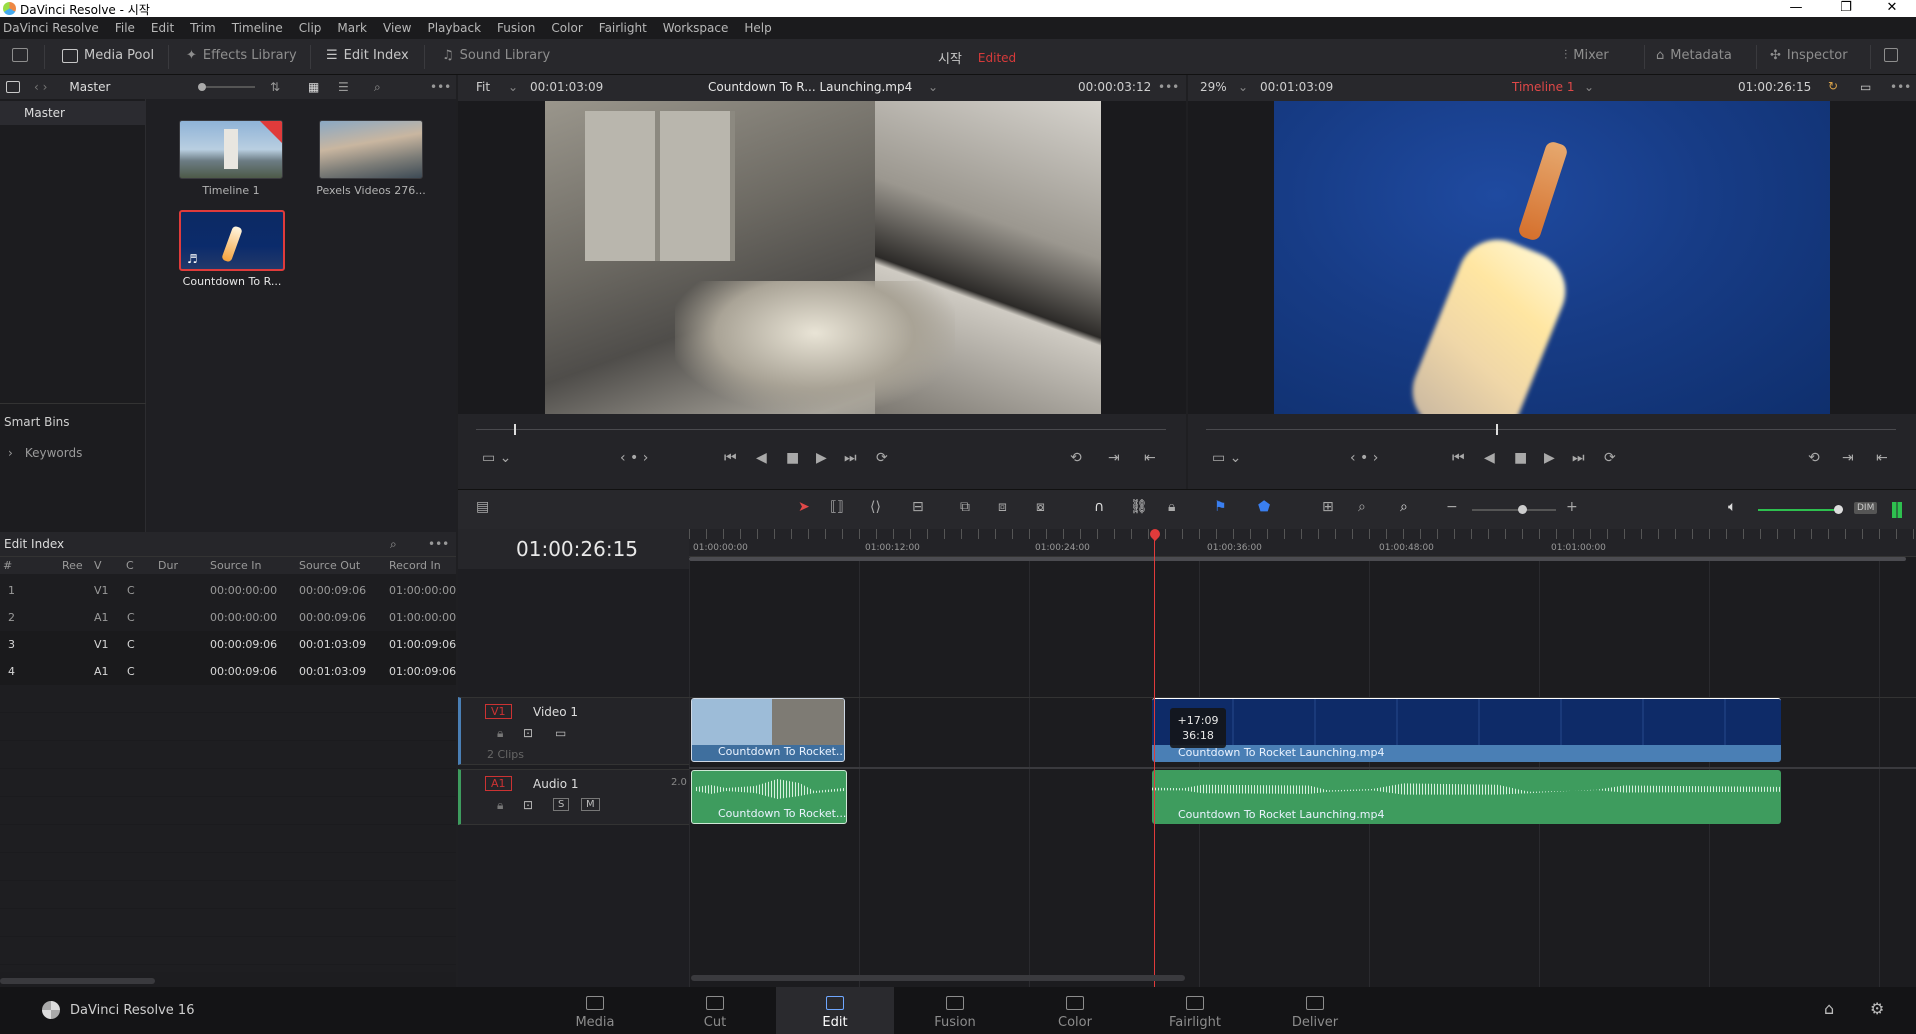 This screenshot has height=1034, width=1916. Describe the element at coordinates (1514, 510) in the screenshot. I see `zoom-slider` at that location.